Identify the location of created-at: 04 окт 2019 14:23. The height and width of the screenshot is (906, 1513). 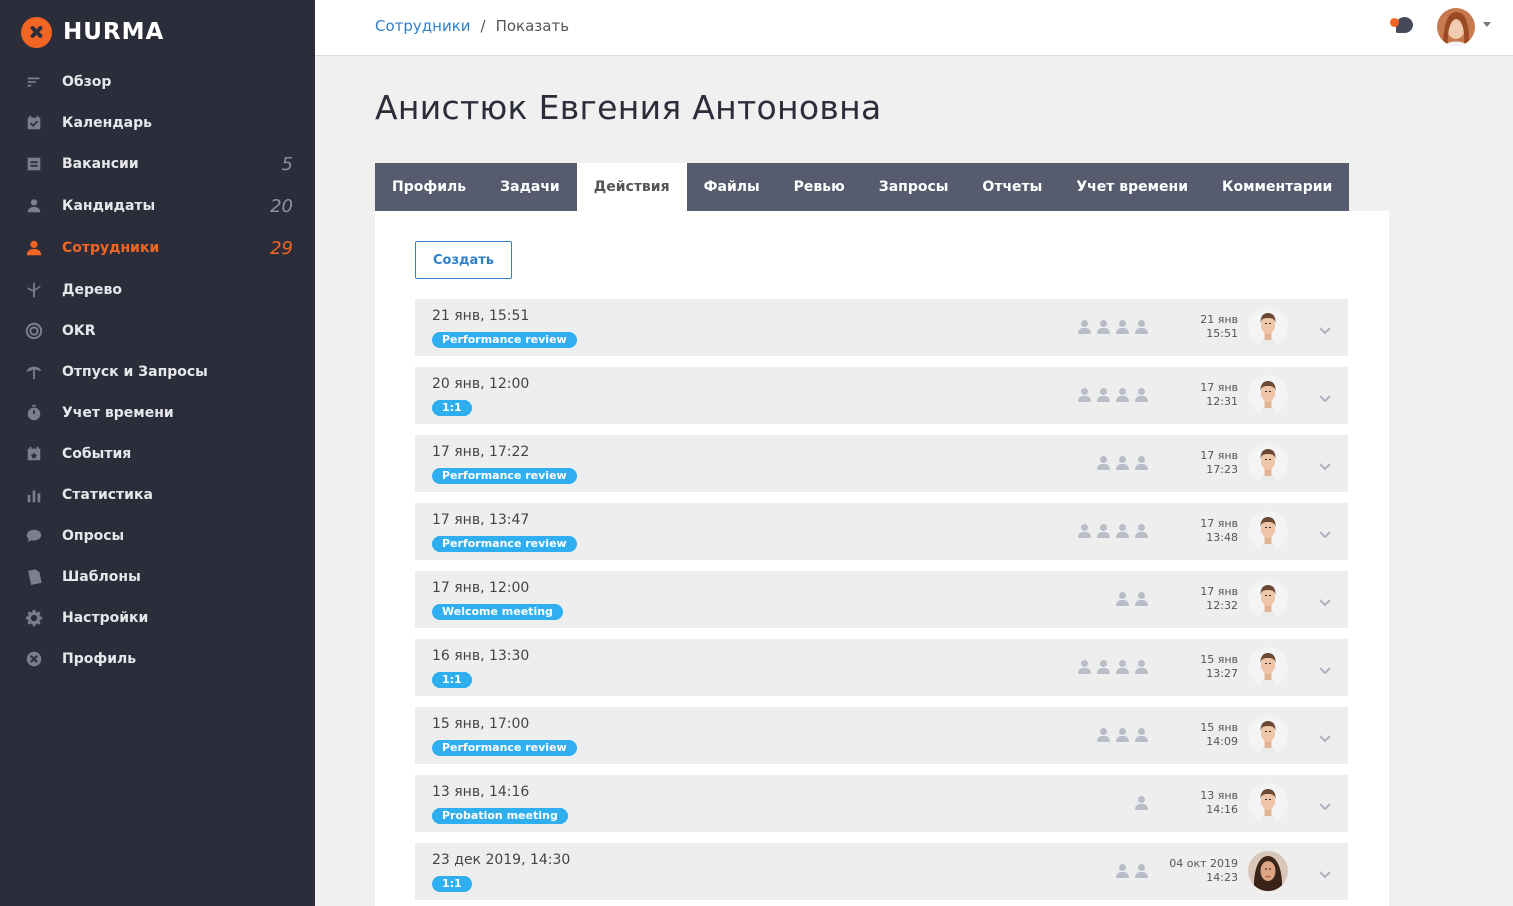
(1203, 871).